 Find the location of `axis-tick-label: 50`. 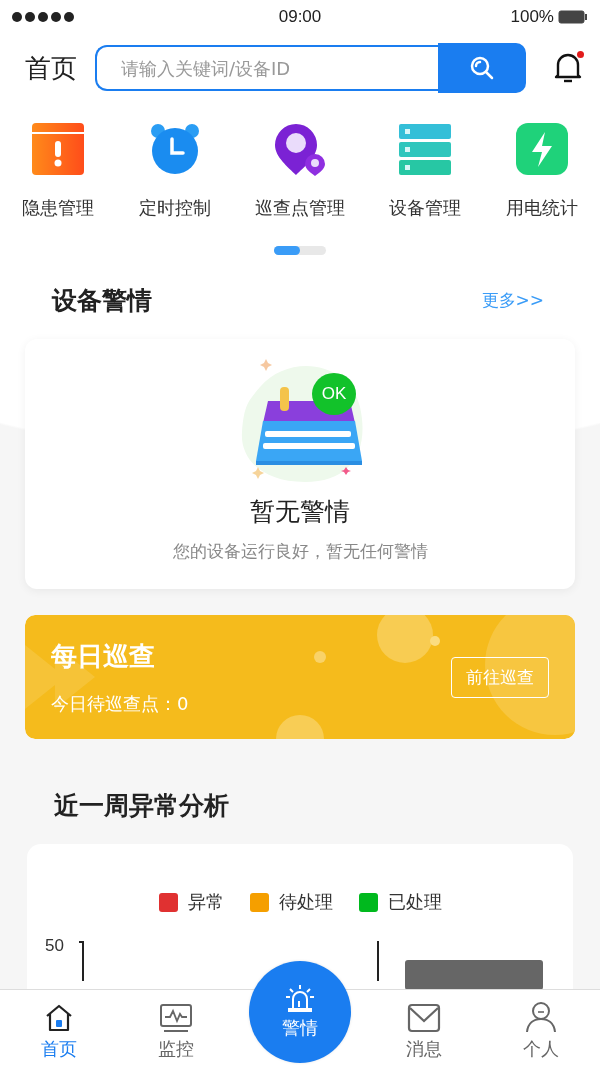

axis-tick-label: 50 is located at coordinates (54, 946).